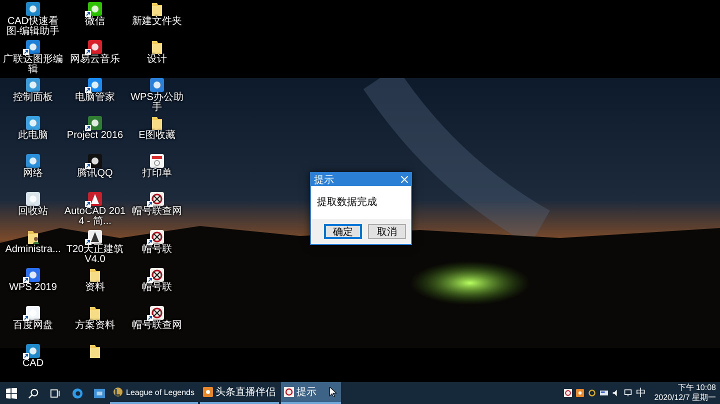 This screenshot has height=404, width=720. Describe the element at coordinates (33, 288) in the screenshot. I see `desktop-icon-label: WPS 2019` at that location.